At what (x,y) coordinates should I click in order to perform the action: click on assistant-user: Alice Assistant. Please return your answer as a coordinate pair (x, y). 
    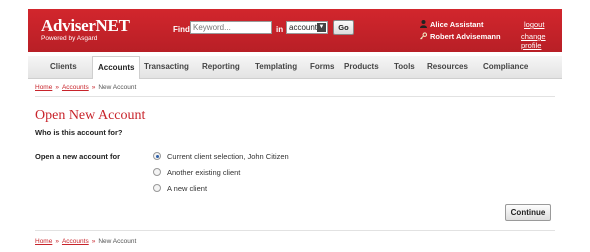
    Looking at the image, I should click on (452, 24).